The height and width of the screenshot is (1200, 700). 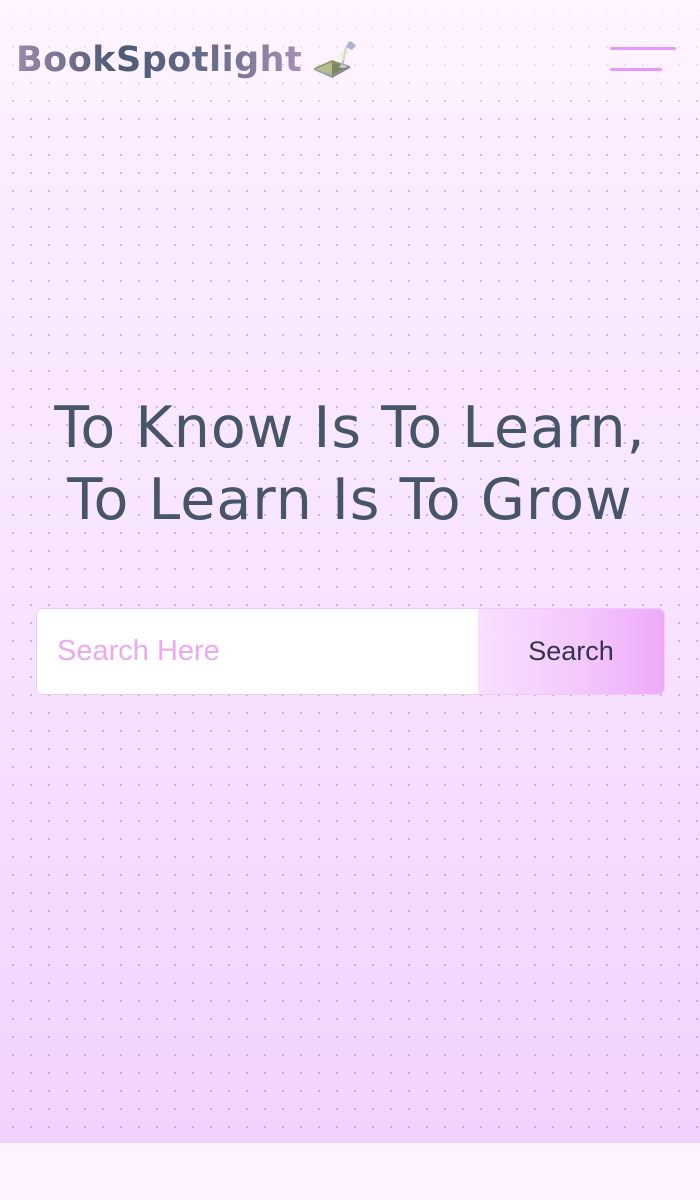 I want to click on menu-bar-top, so click(x=643, y=48).